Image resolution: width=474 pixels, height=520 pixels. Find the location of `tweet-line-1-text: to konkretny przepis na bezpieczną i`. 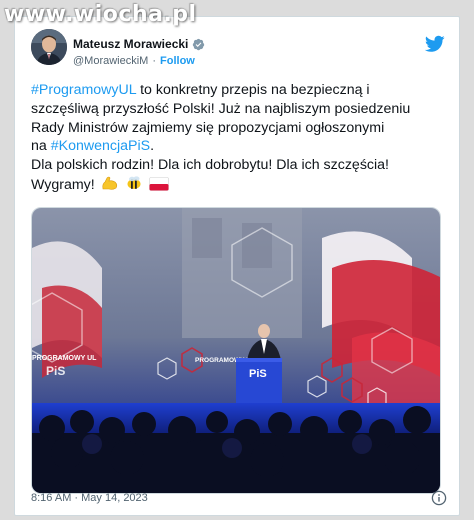

tweet-line-1-text: to konkretny przepis na bezpieczną i is located at coordinates (253, 90).